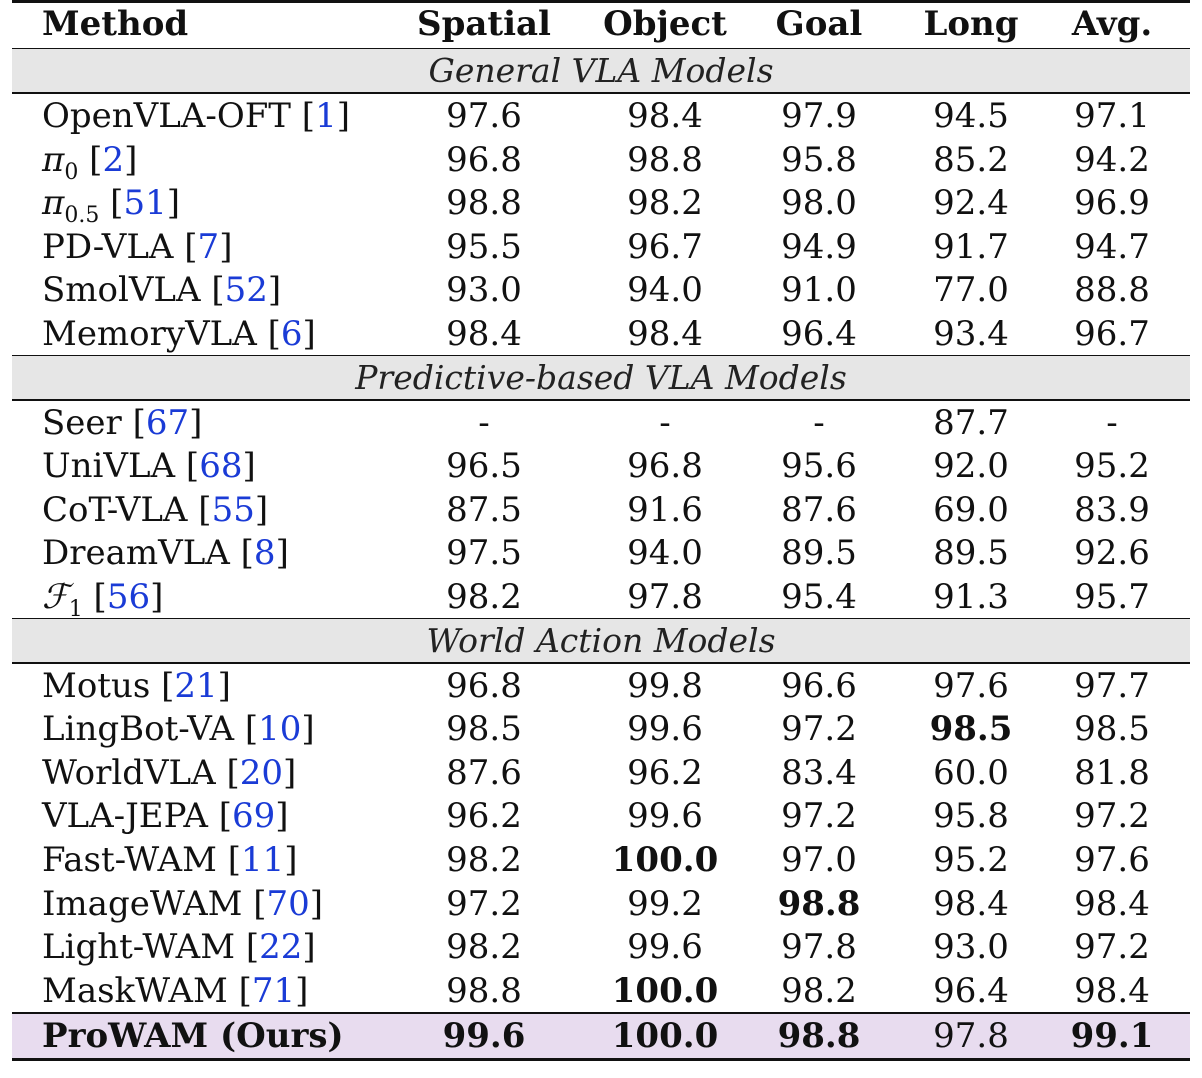 Image resolution: width=1202 pixels, height=1078 pixels. Describe the element at coordinates (971, 334) in the screenshot. I see `value-long: 93.4` at that location.